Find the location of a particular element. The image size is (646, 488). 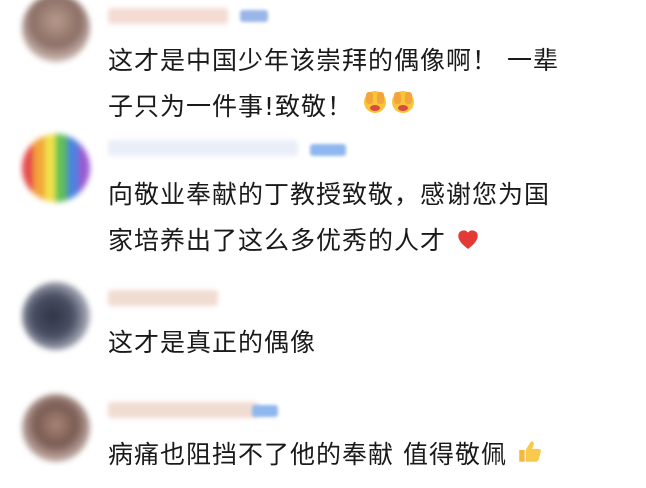

comment-line-text: 子只为一件事!致敬！ is located at coordinates (231, 106).